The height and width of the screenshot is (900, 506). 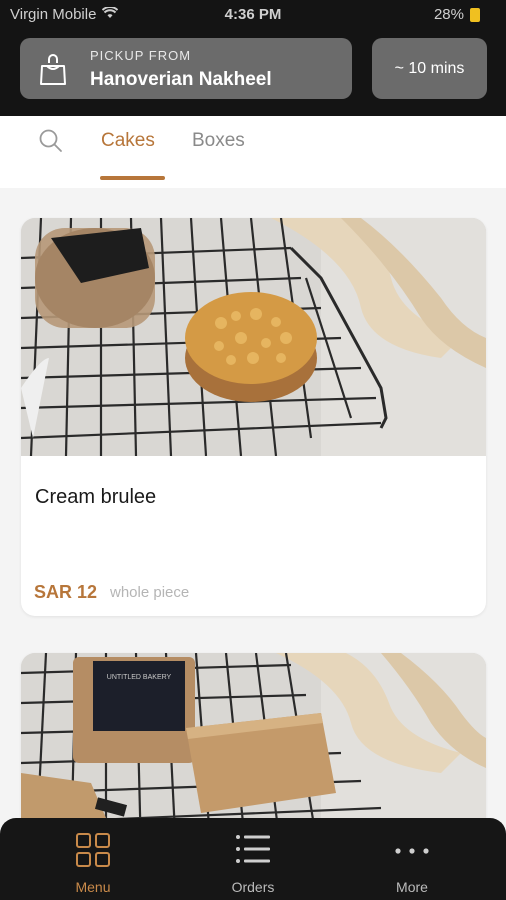 I want to click on box-brand-label: UNTITLED BAKERY, so click(x=139, y=677).